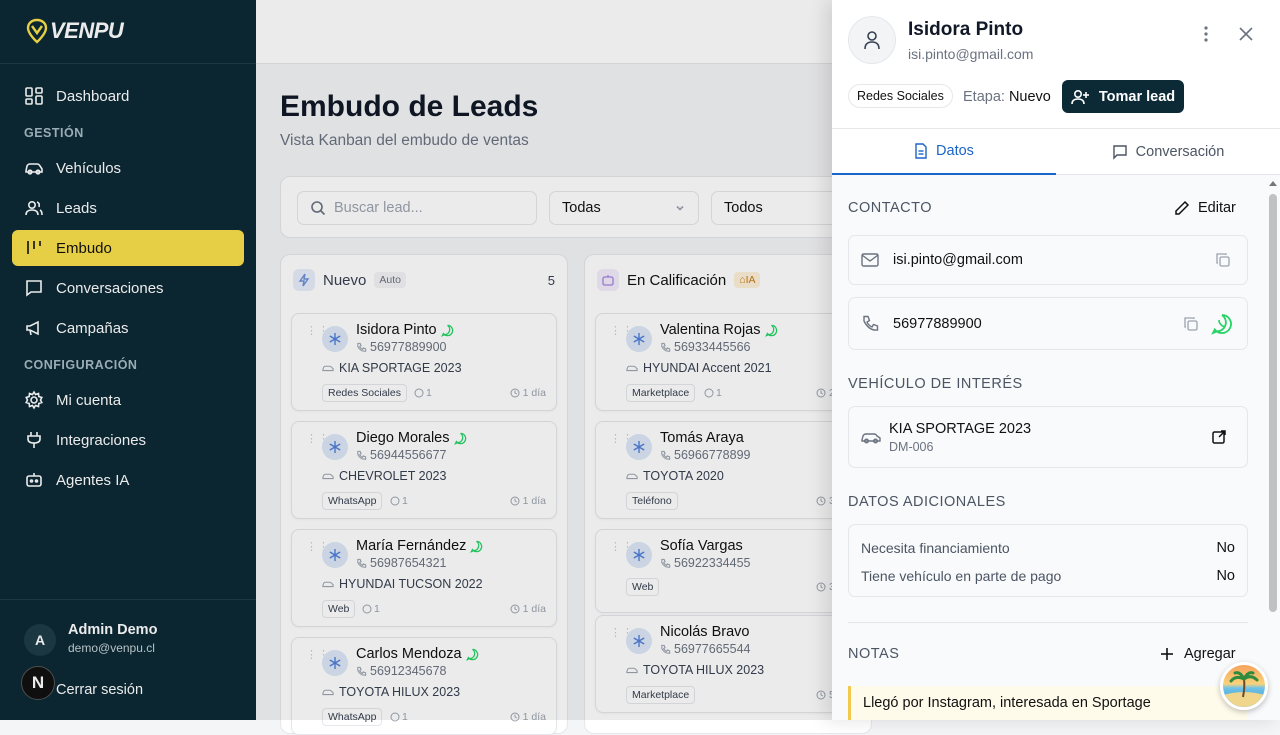  I want to click on notes-divider, so click(1048, 622).